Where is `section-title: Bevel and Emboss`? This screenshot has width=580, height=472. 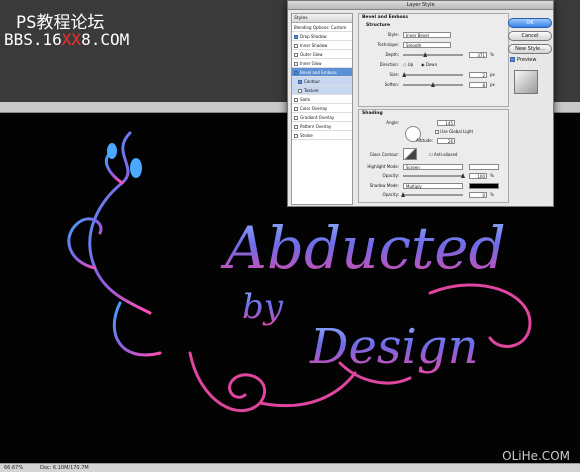 section-title: Bevel and Emboss is located at coordinates (385, 17).